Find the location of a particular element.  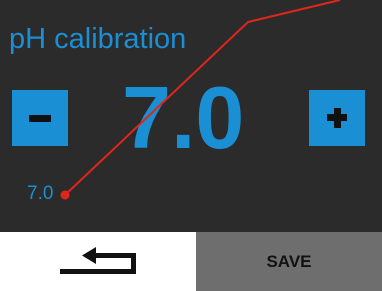

decrease-button is located at coordinates (40, 118).